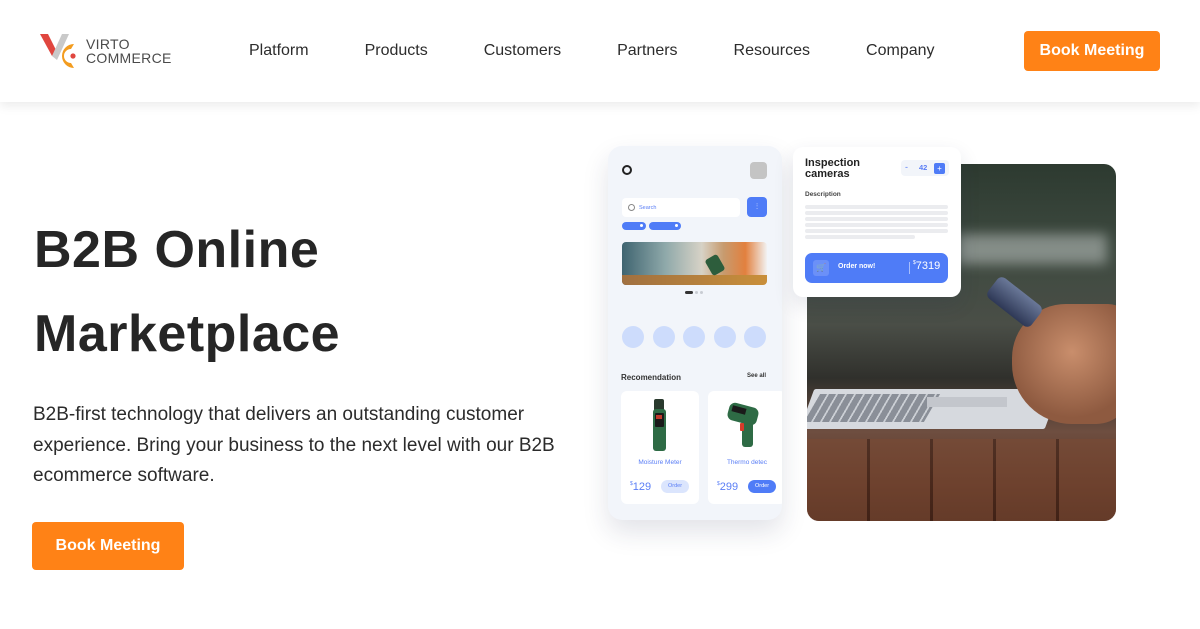 Image resolution: width=1200 pixels, height=629 pixels. What do you see at coordinates (967, 402) in the screenshot?
I see `photo-laptop-trackpad` at bounding box center [967, 402].